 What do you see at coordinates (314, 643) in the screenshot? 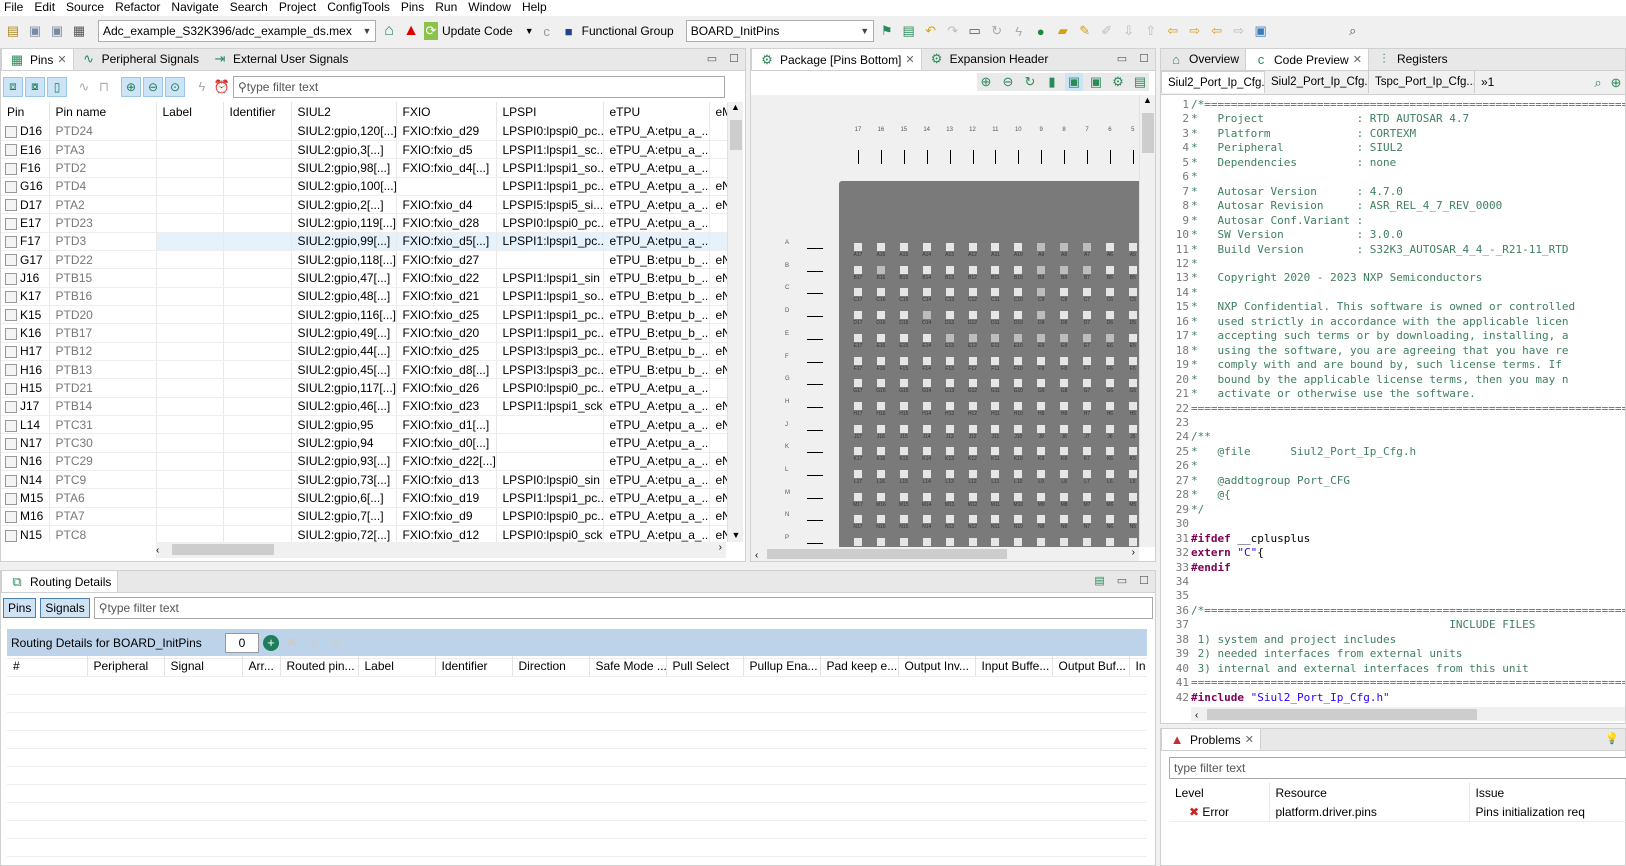
I see `move-up-icon: ∧` at bounding box center [314, 643].